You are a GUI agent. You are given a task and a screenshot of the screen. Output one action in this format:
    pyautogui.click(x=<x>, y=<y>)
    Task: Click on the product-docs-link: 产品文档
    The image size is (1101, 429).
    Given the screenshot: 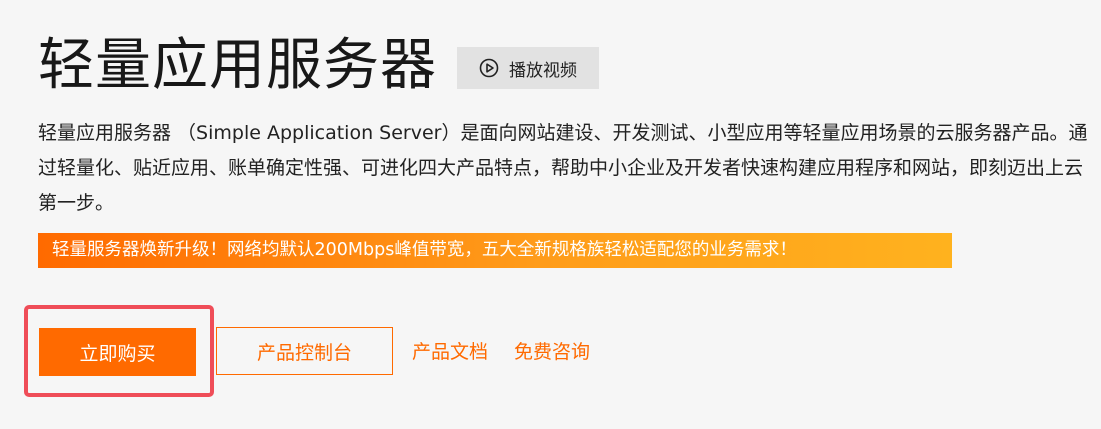 What is the action you would take?
    pyautogui.click(x=450, y=352)
    